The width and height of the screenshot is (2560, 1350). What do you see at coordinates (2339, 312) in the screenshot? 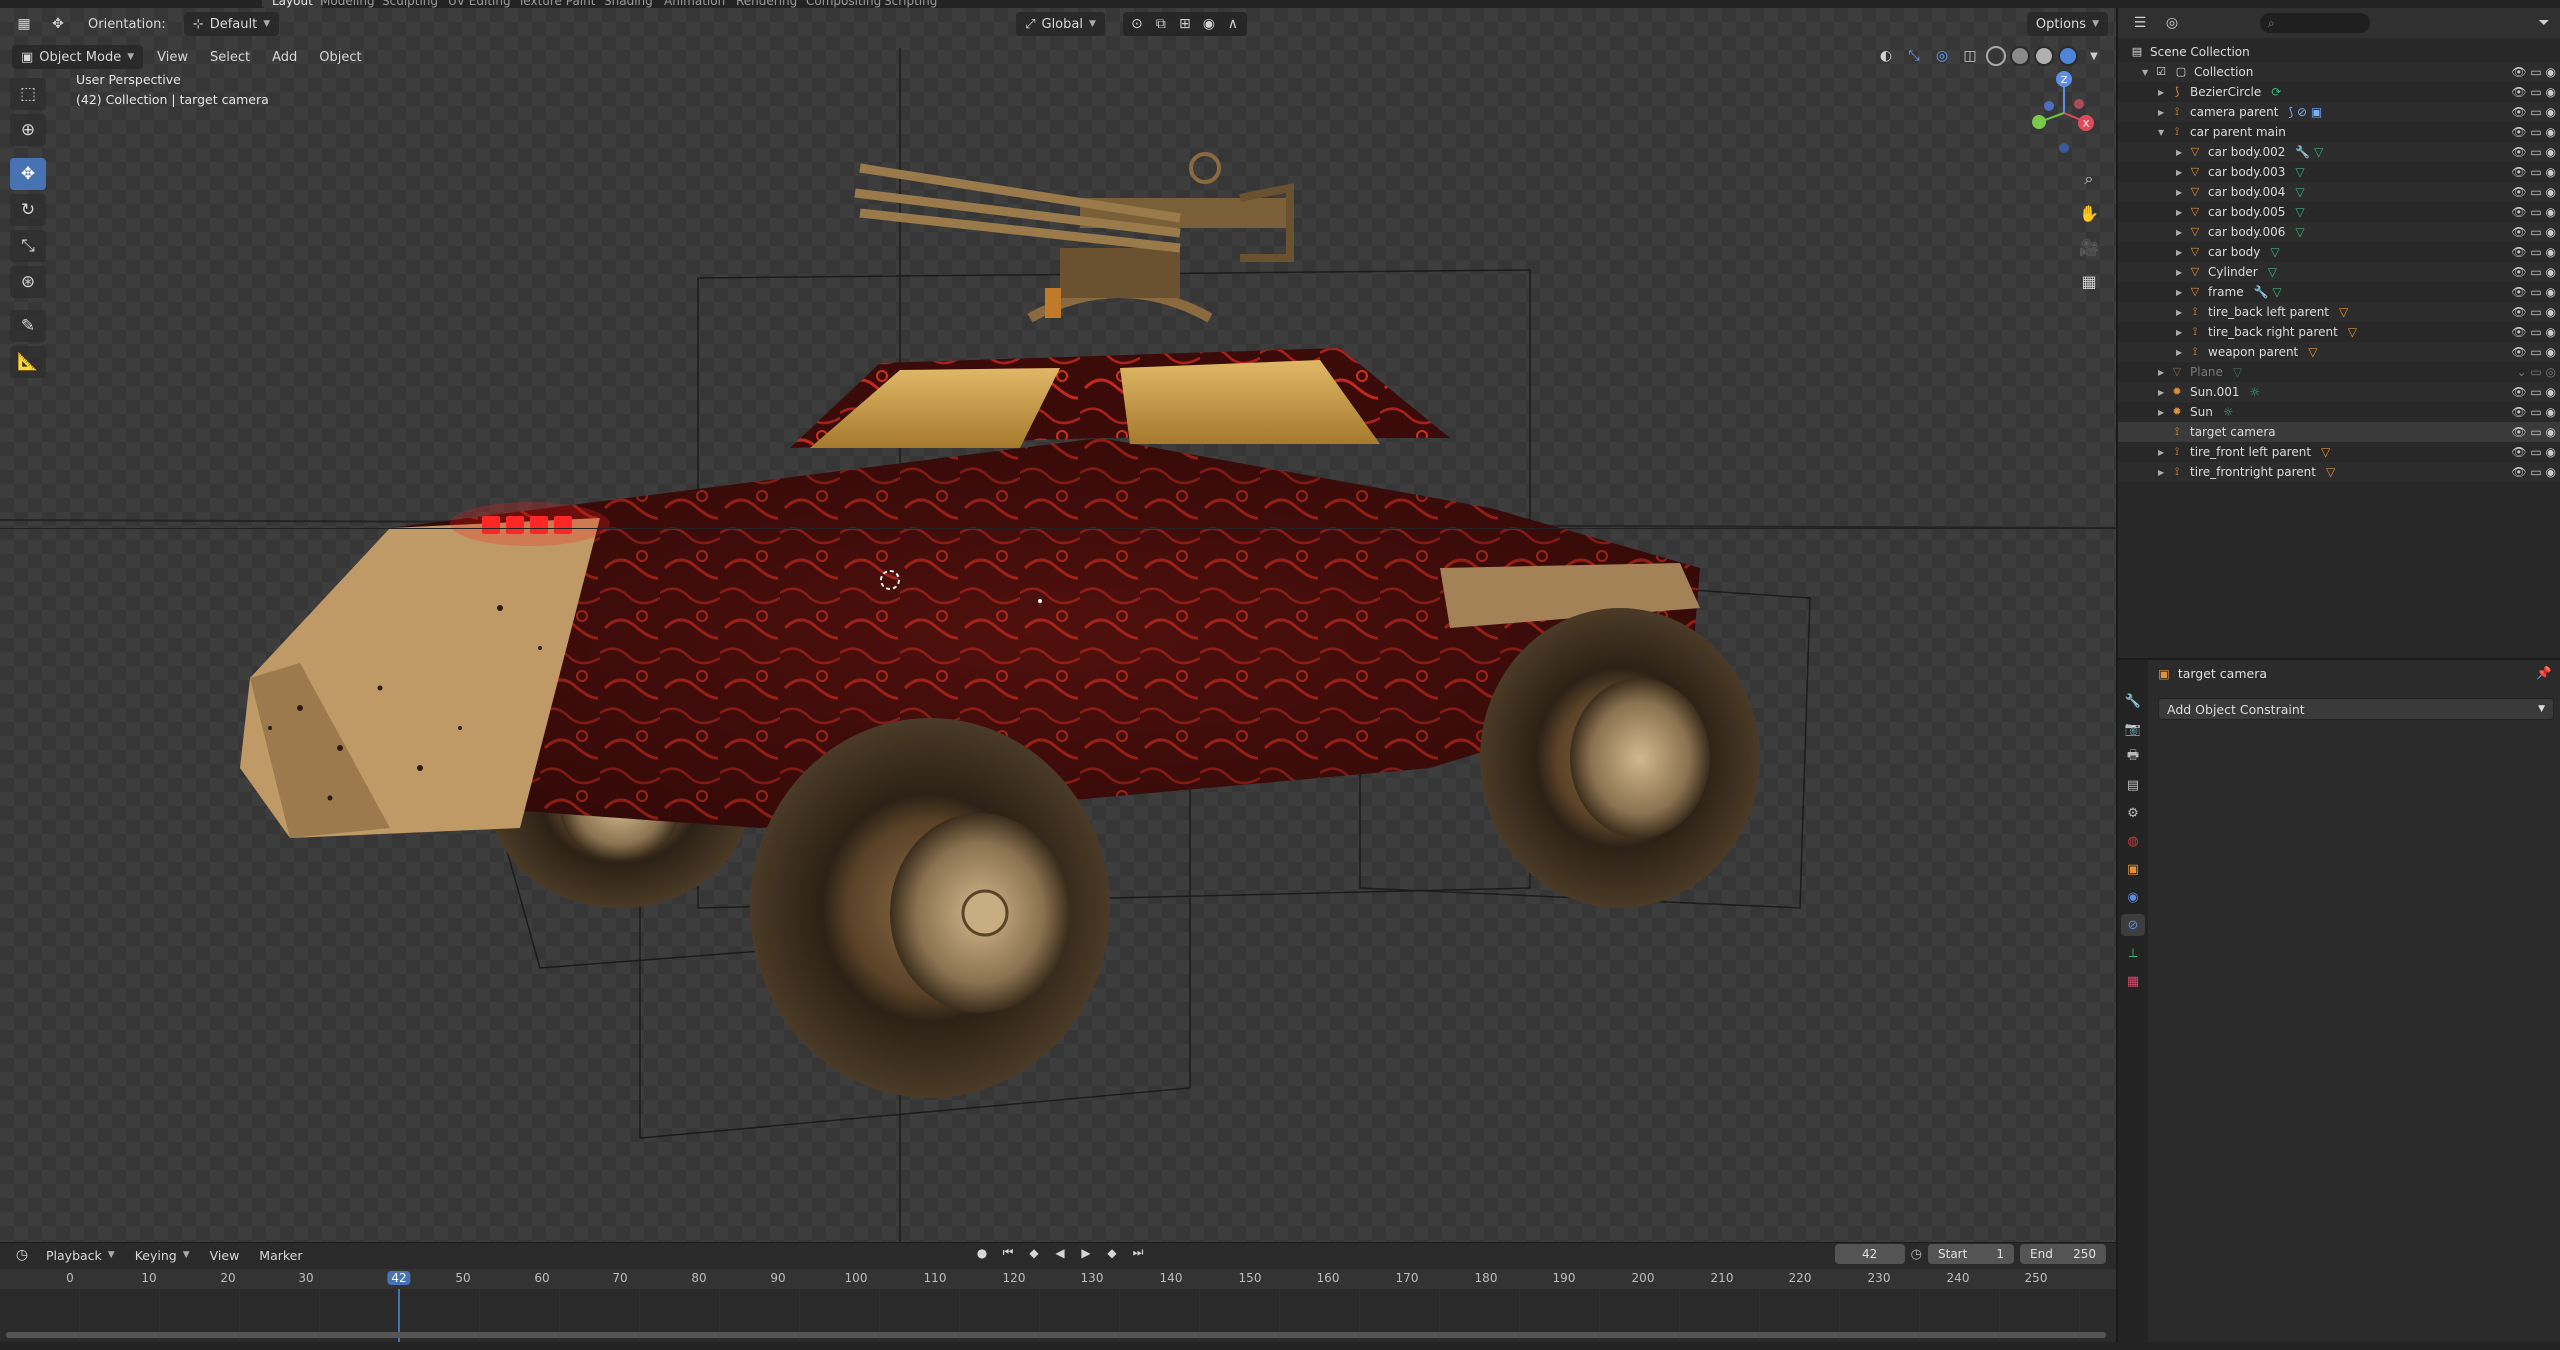
I see `outliner-item: ▶ ⟟ tire_back left parent ▽ 👁 ▭ ◉` at bounding box center [2339, 312].